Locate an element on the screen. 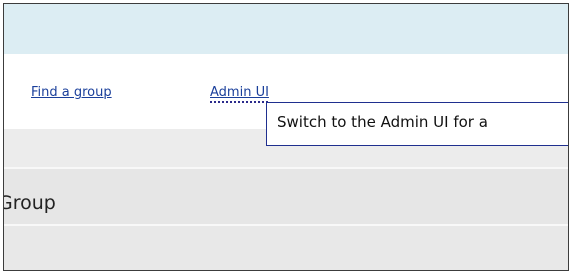  find-group-link: Find a group is located at coordinates (71, 92).